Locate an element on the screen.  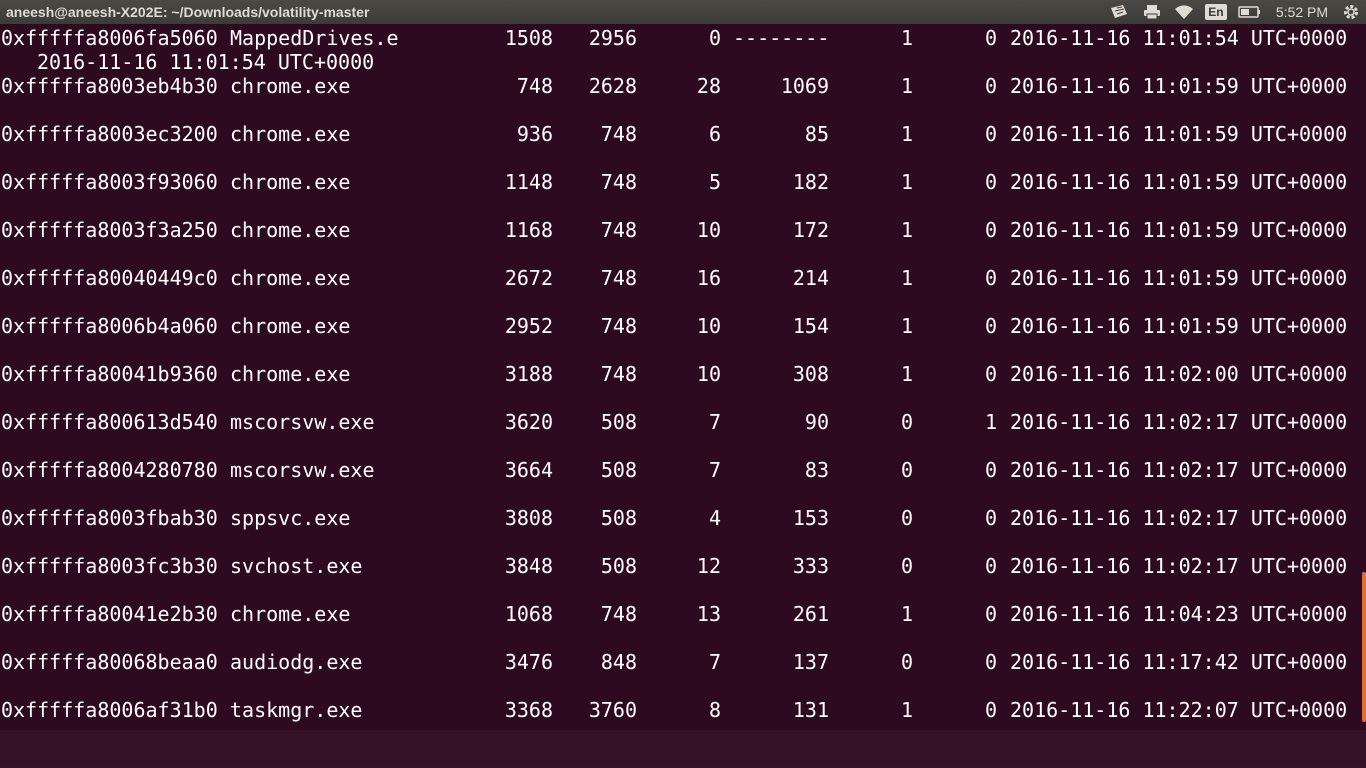
process-thds: 0 is located at coordinates (714, 38).